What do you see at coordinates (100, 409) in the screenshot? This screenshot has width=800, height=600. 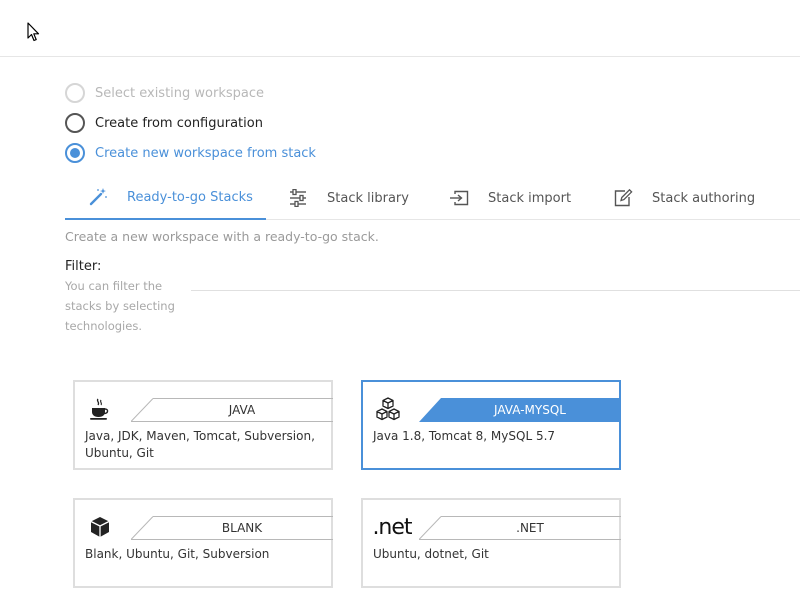 I see `java-cup-icon` at bounding box center [100, 409].